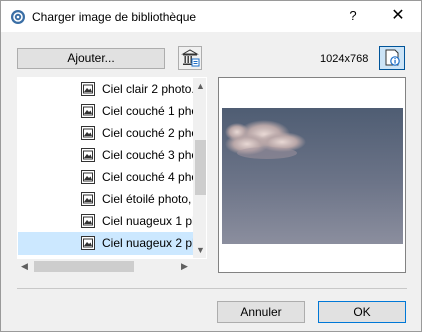 This screenshot has width=422, height=332. I want to click on preview-info-icon, so click(392, 57).